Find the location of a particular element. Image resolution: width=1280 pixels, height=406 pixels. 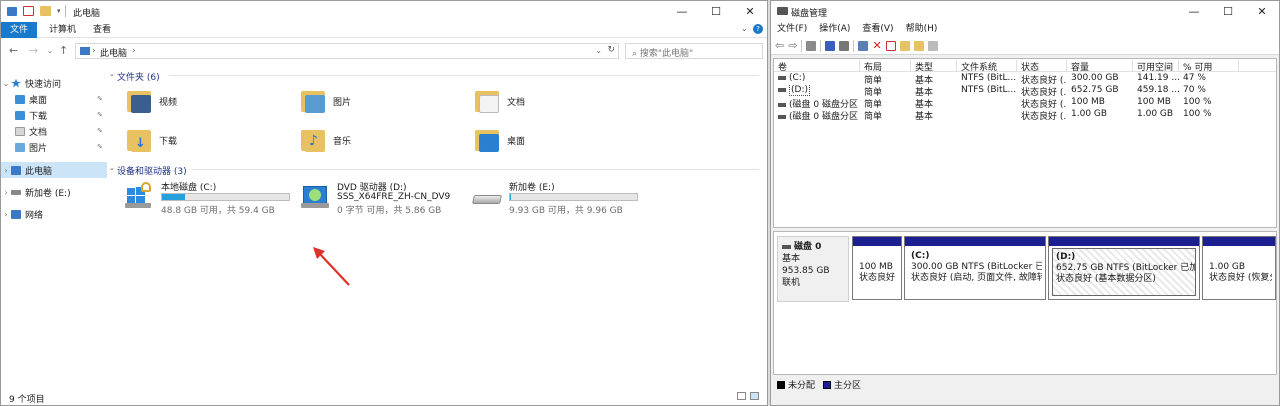

back-icon: ⇦ is located at coordinates (779, 45).